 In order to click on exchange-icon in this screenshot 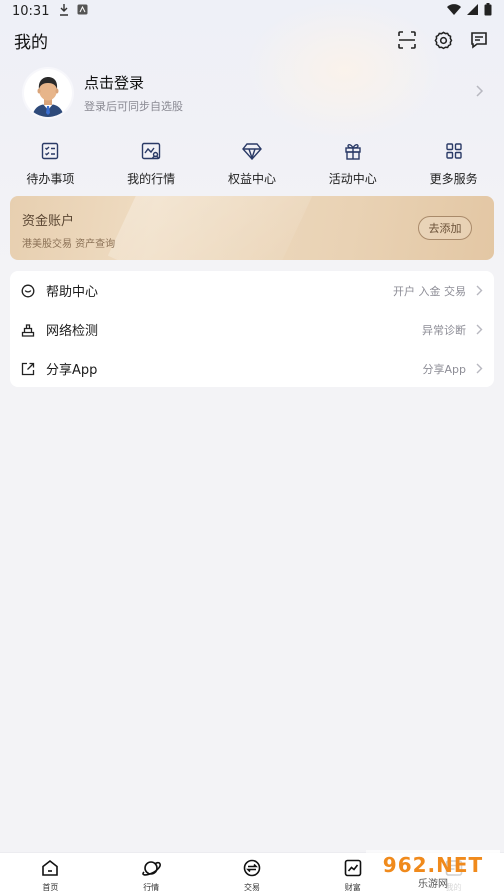, I will do `click(252, 868)`.